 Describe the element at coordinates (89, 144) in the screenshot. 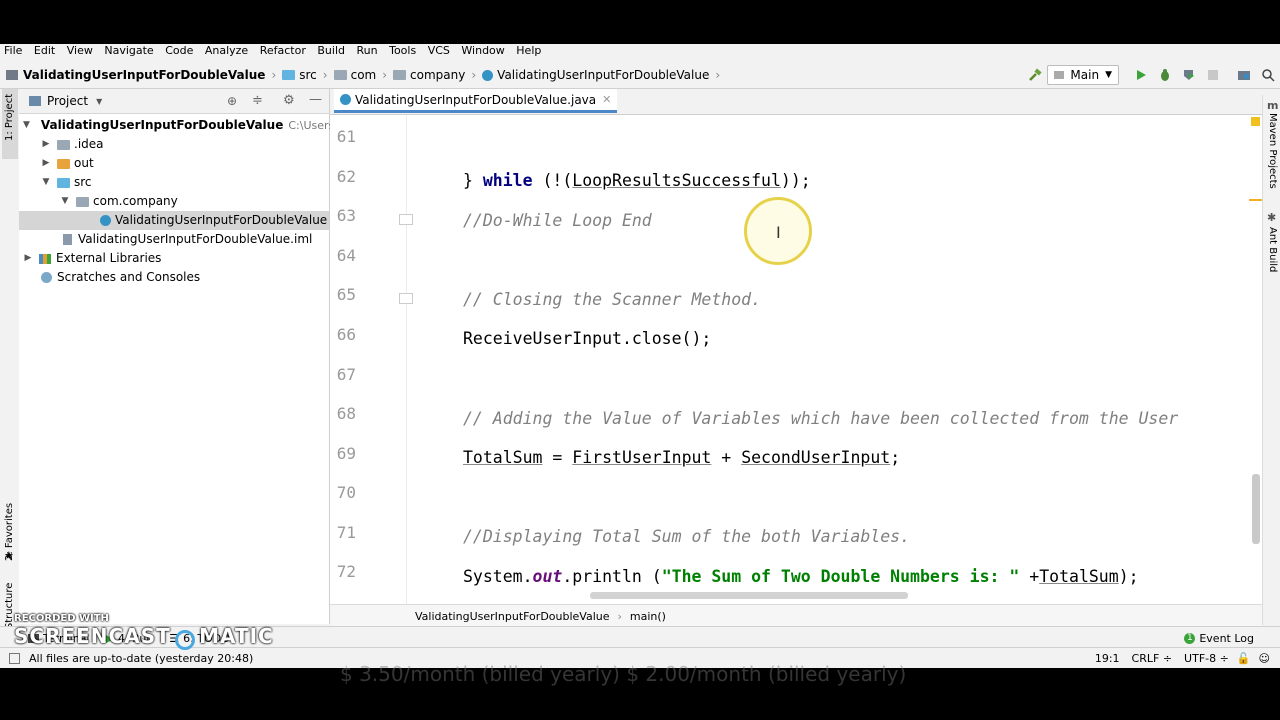

I see `tree-item-label: .idea` at that location.